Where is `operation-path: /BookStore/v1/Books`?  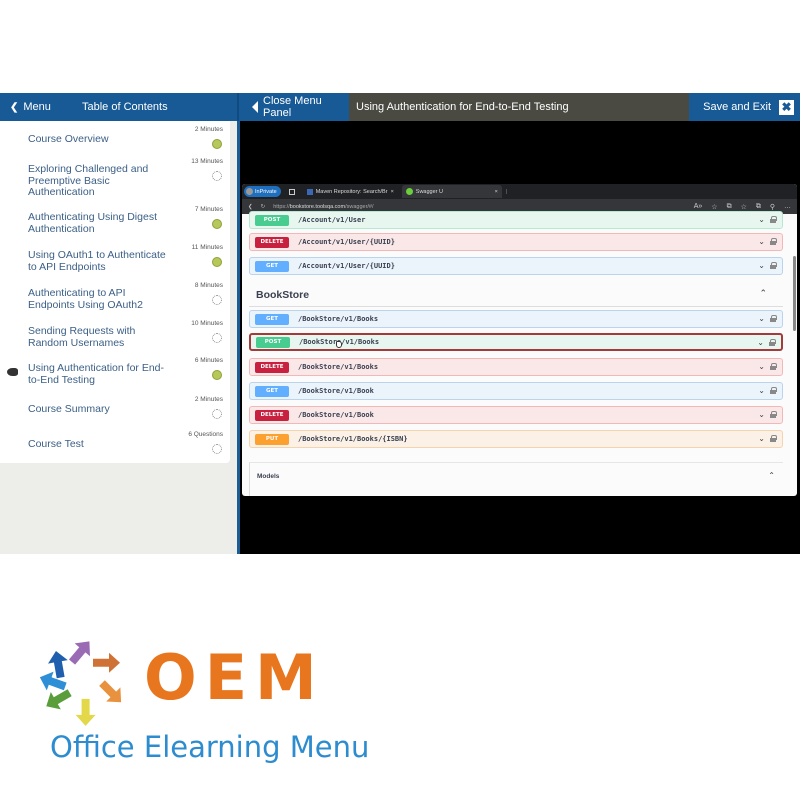
operation-path: /BookStore/v1/Books is located at coordinates (338, 319).